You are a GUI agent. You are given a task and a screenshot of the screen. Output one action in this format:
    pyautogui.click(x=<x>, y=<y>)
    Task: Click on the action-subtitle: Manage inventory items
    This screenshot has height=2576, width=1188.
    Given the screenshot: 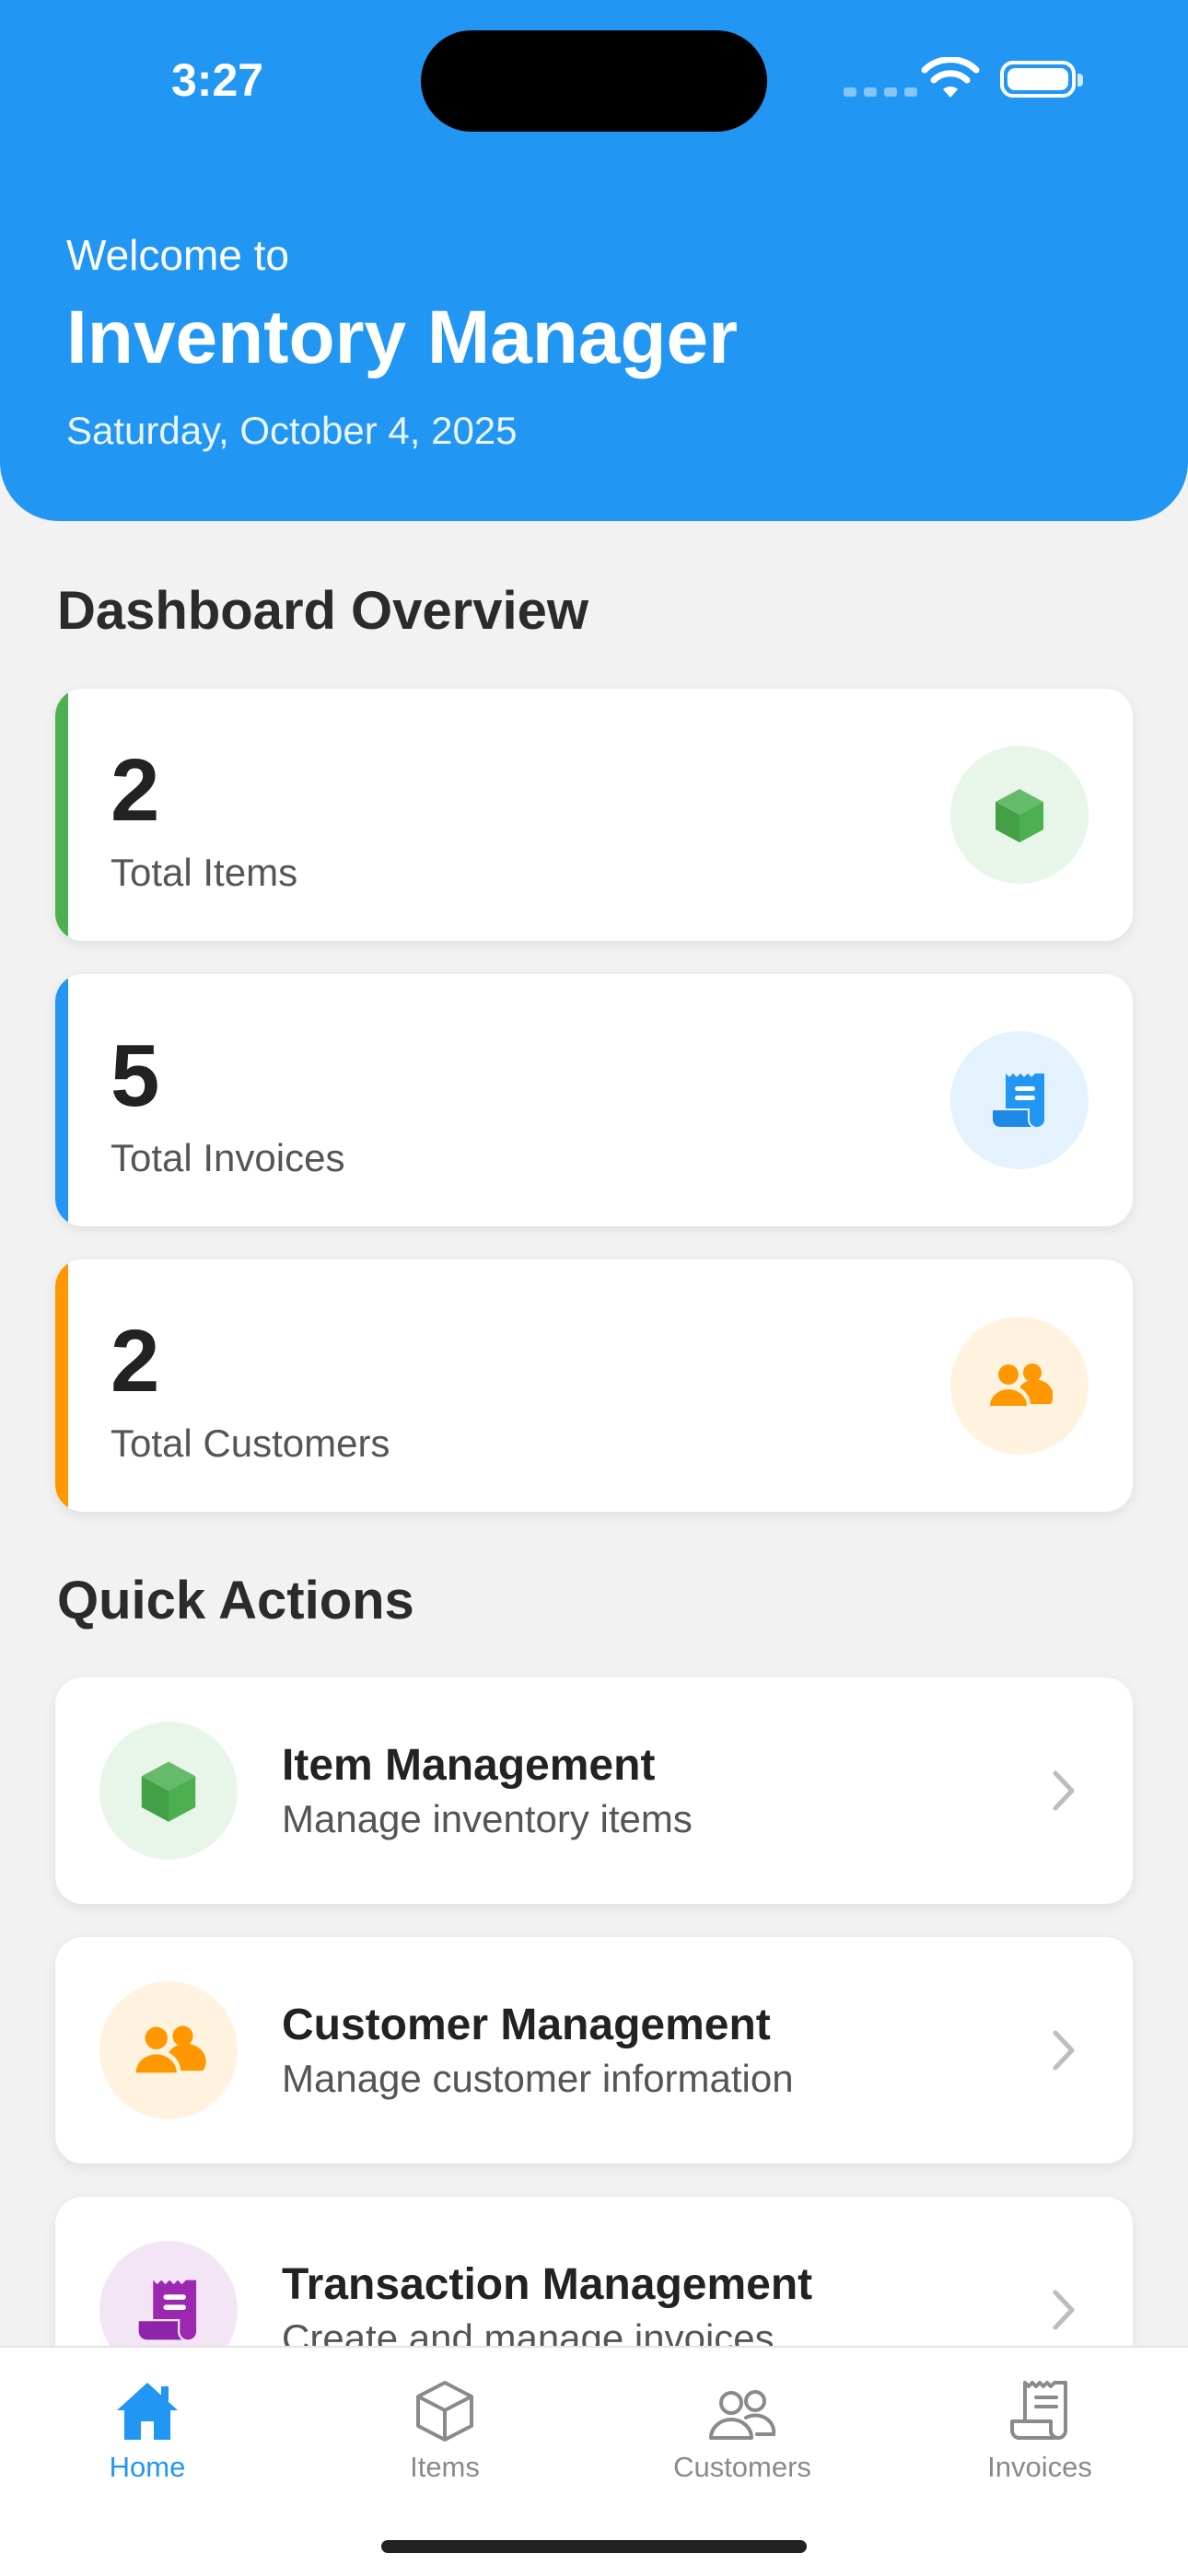 What is the action you would take?
    pyautogui.click(x=487, y=1818)
    